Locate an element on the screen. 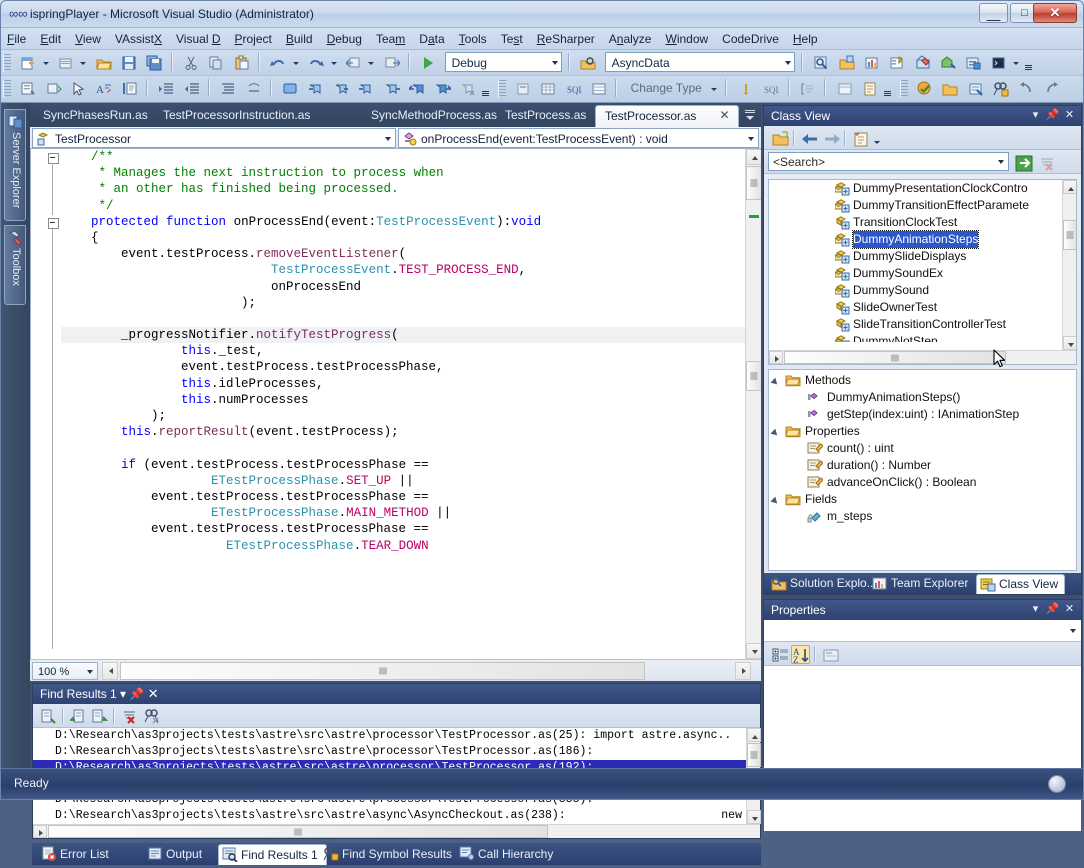 The width and height of the screenshot is (1084, 868). class-view-settings-icon is located at coordinates (860, 138).